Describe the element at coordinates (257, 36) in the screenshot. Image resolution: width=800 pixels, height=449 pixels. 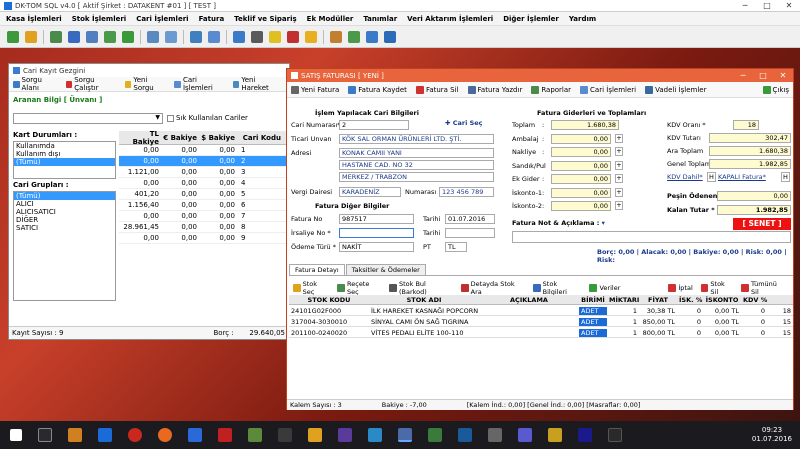
I see `print-icon` at that location.